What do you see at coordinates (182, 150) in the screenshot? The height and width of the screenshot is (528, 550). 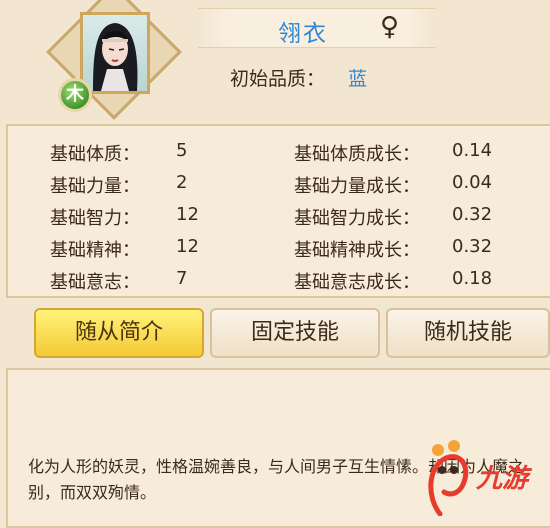 I see `stat-value: 5` at bounding box center [182, 150].